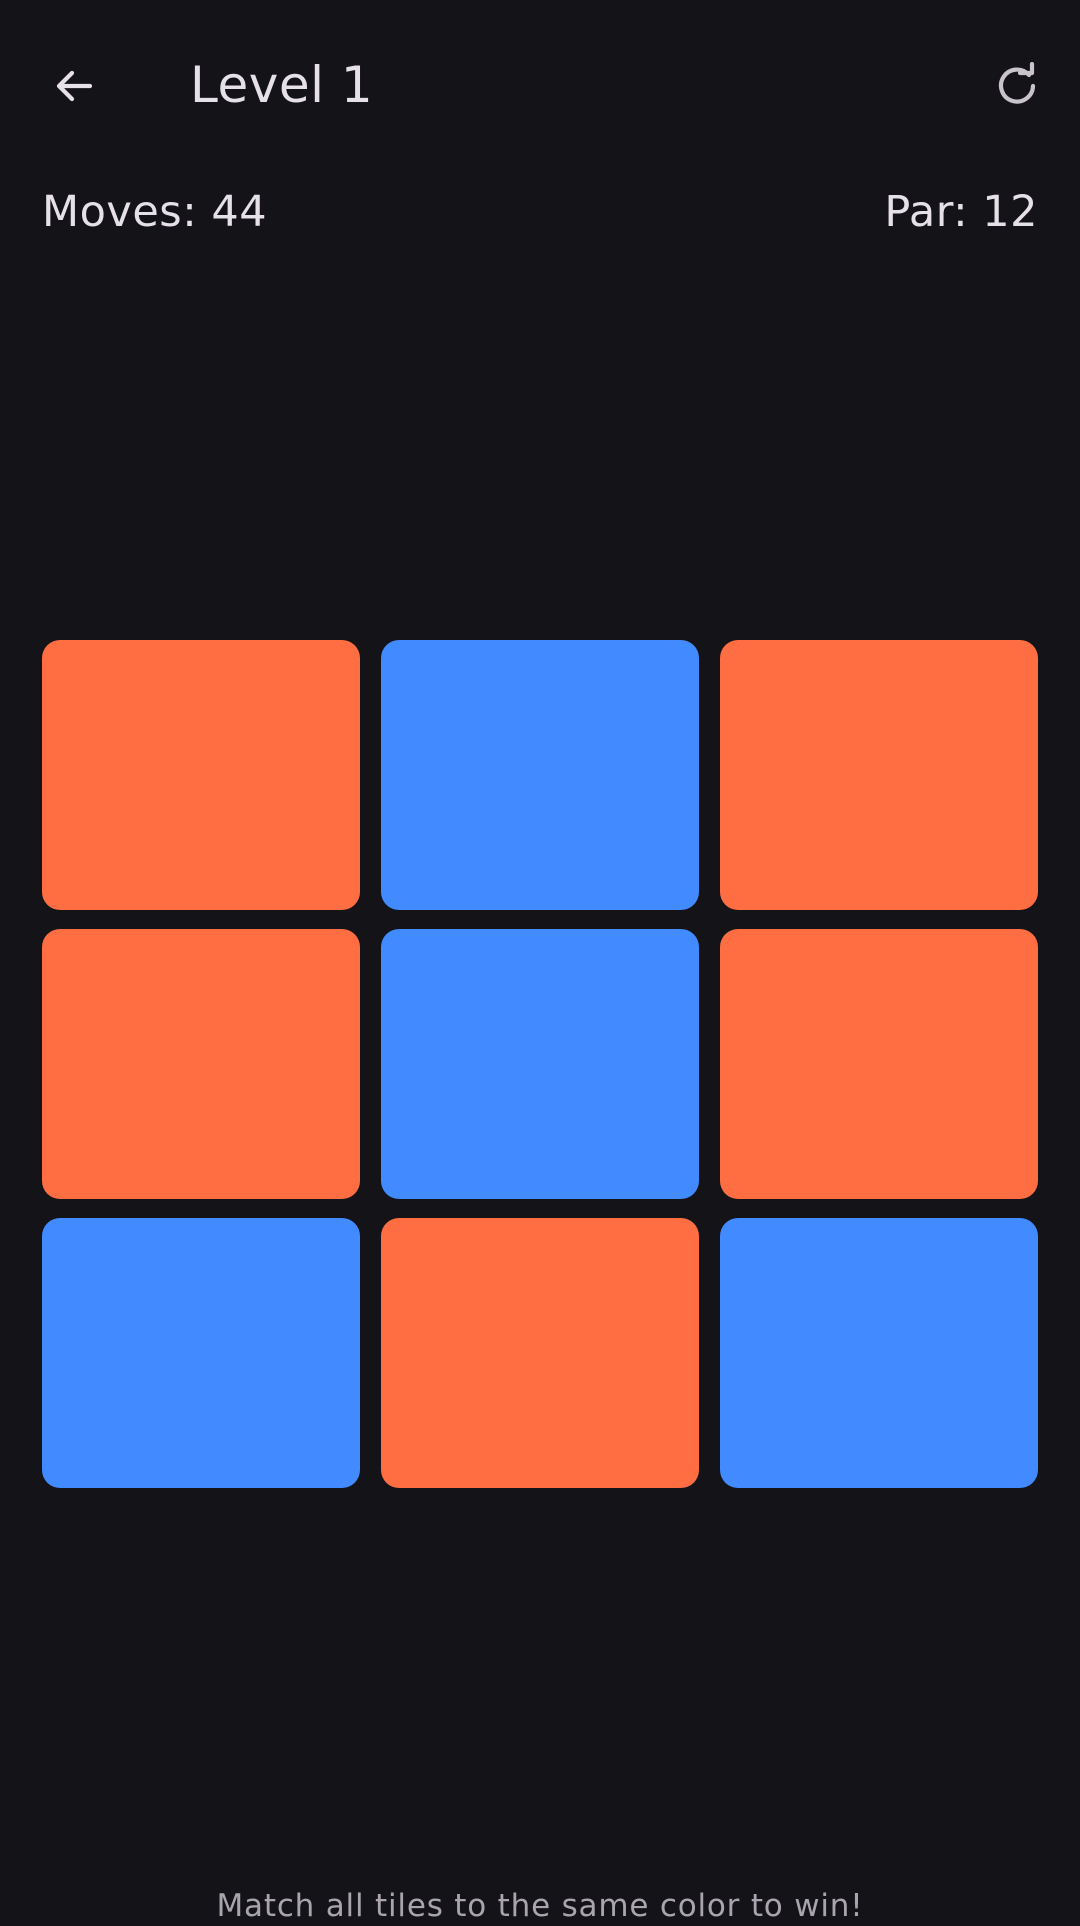 The image size is (1080, 1926). I want to click on restart-button, so click(1017, 86).